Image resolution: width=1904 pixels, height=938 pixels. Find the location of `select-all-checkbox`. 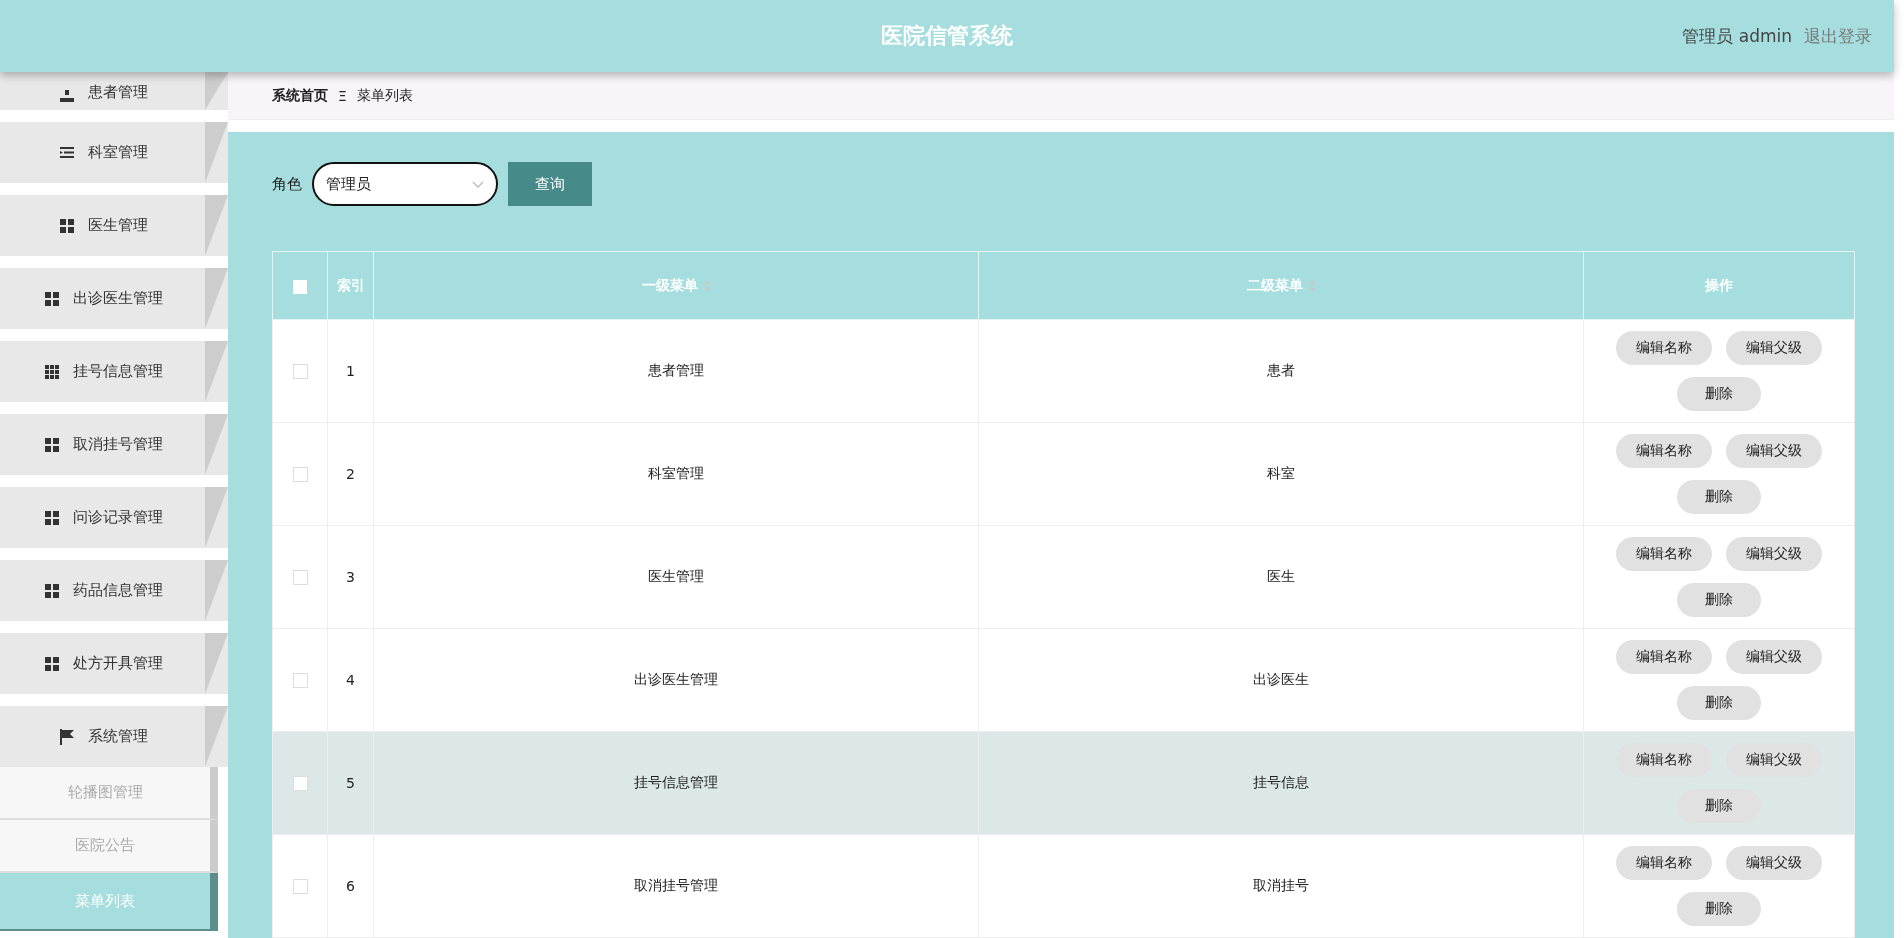

select-all-checkbox is located at coordinates (300, 286).